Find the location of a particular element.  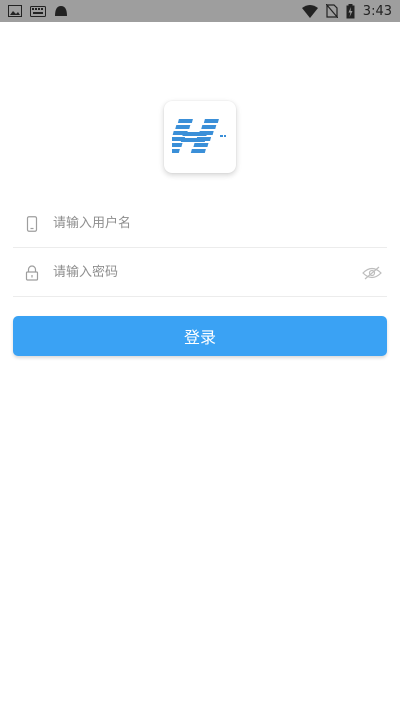

password-row is located at coordinates (200, 273).